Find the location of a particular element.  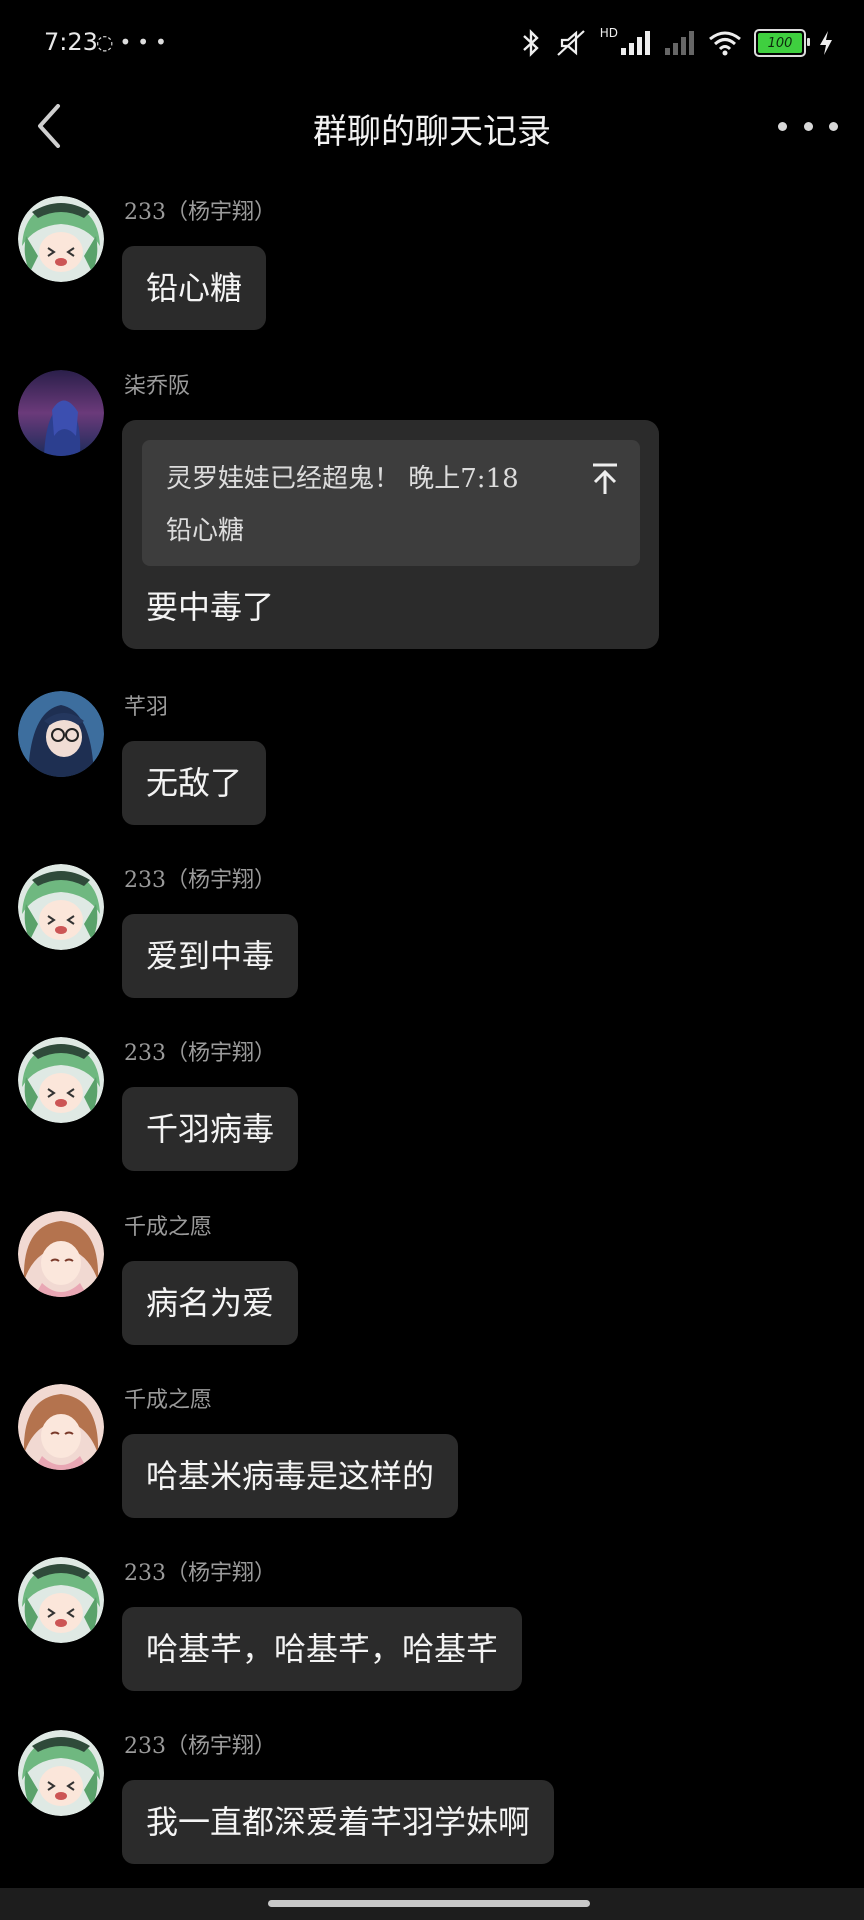

message-bubble: 病名为爱 is located at coordinates (210, 1303).